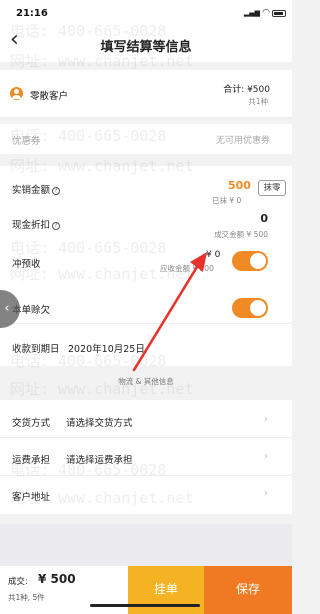 The width and height of the screenshot is (320, 614). What do you see at coordinates (18, 582) in the screenshot?
I see `deal-label: 成交:` at bounding box center [18, 582].